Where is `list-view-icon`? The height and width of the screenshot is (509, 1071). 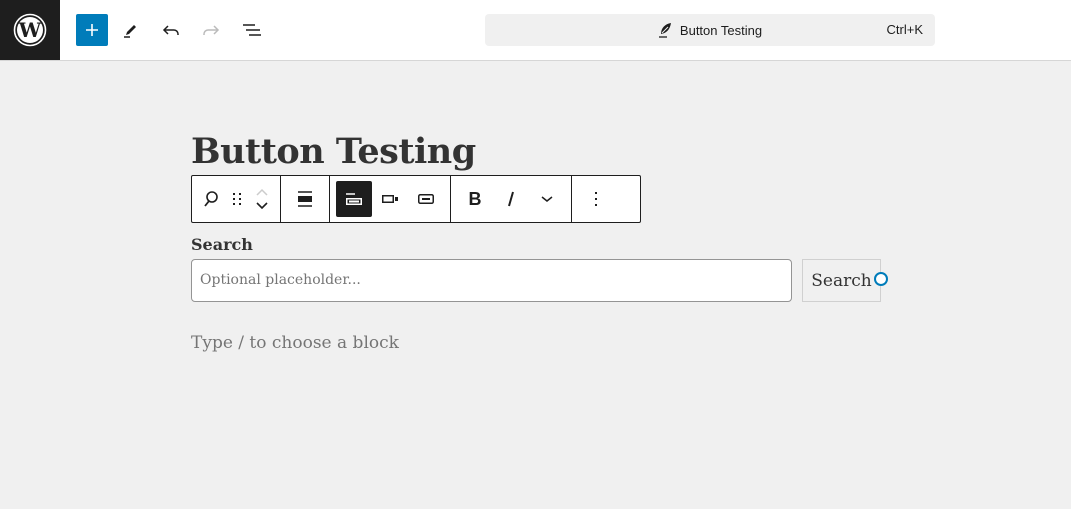
list-view-icon is located at coordinates (252, 30).